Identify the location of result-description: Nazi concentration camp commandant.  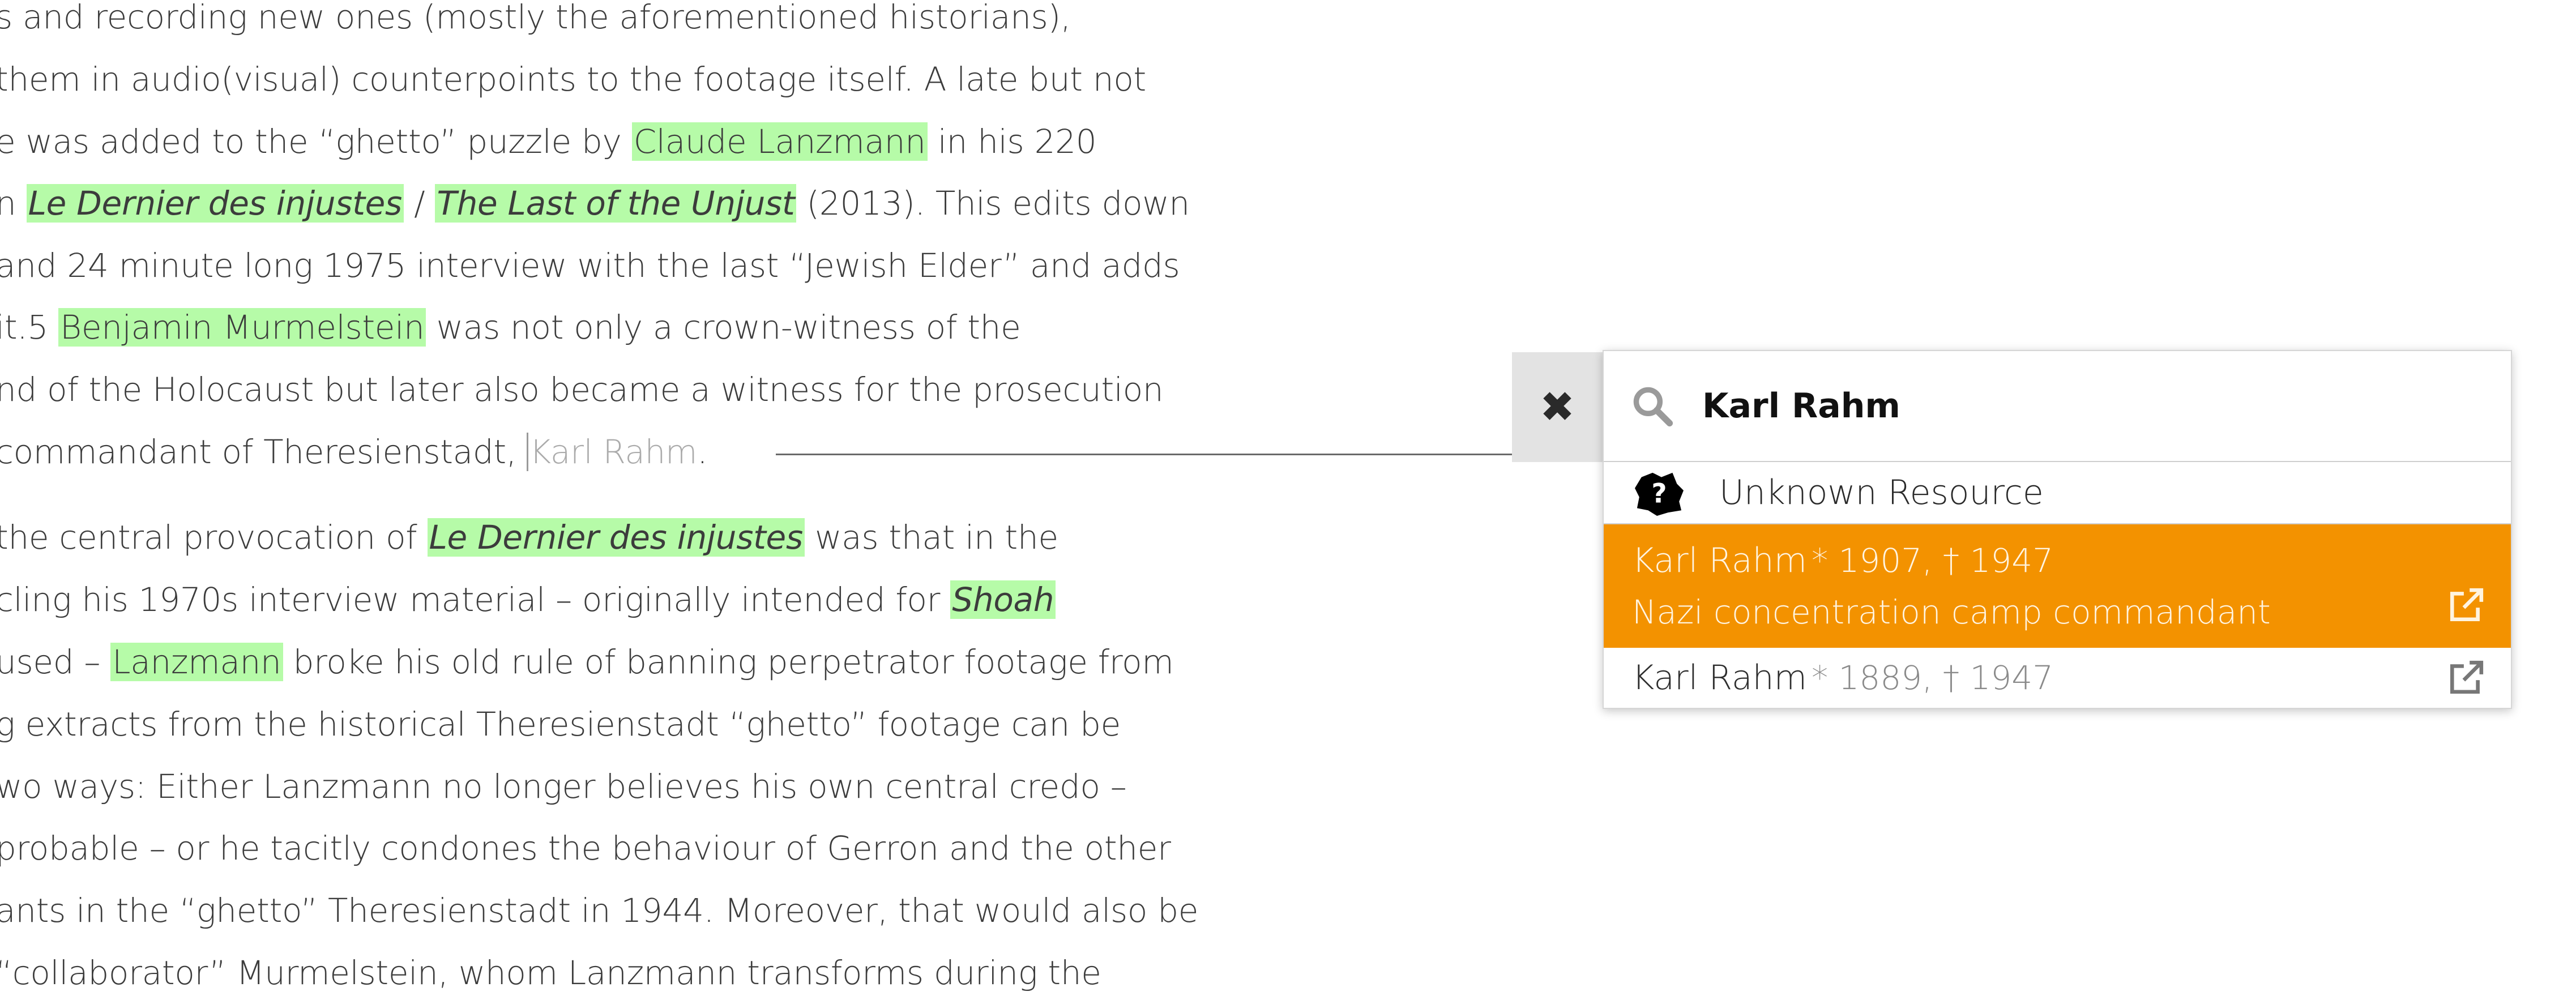
(1952, 612).